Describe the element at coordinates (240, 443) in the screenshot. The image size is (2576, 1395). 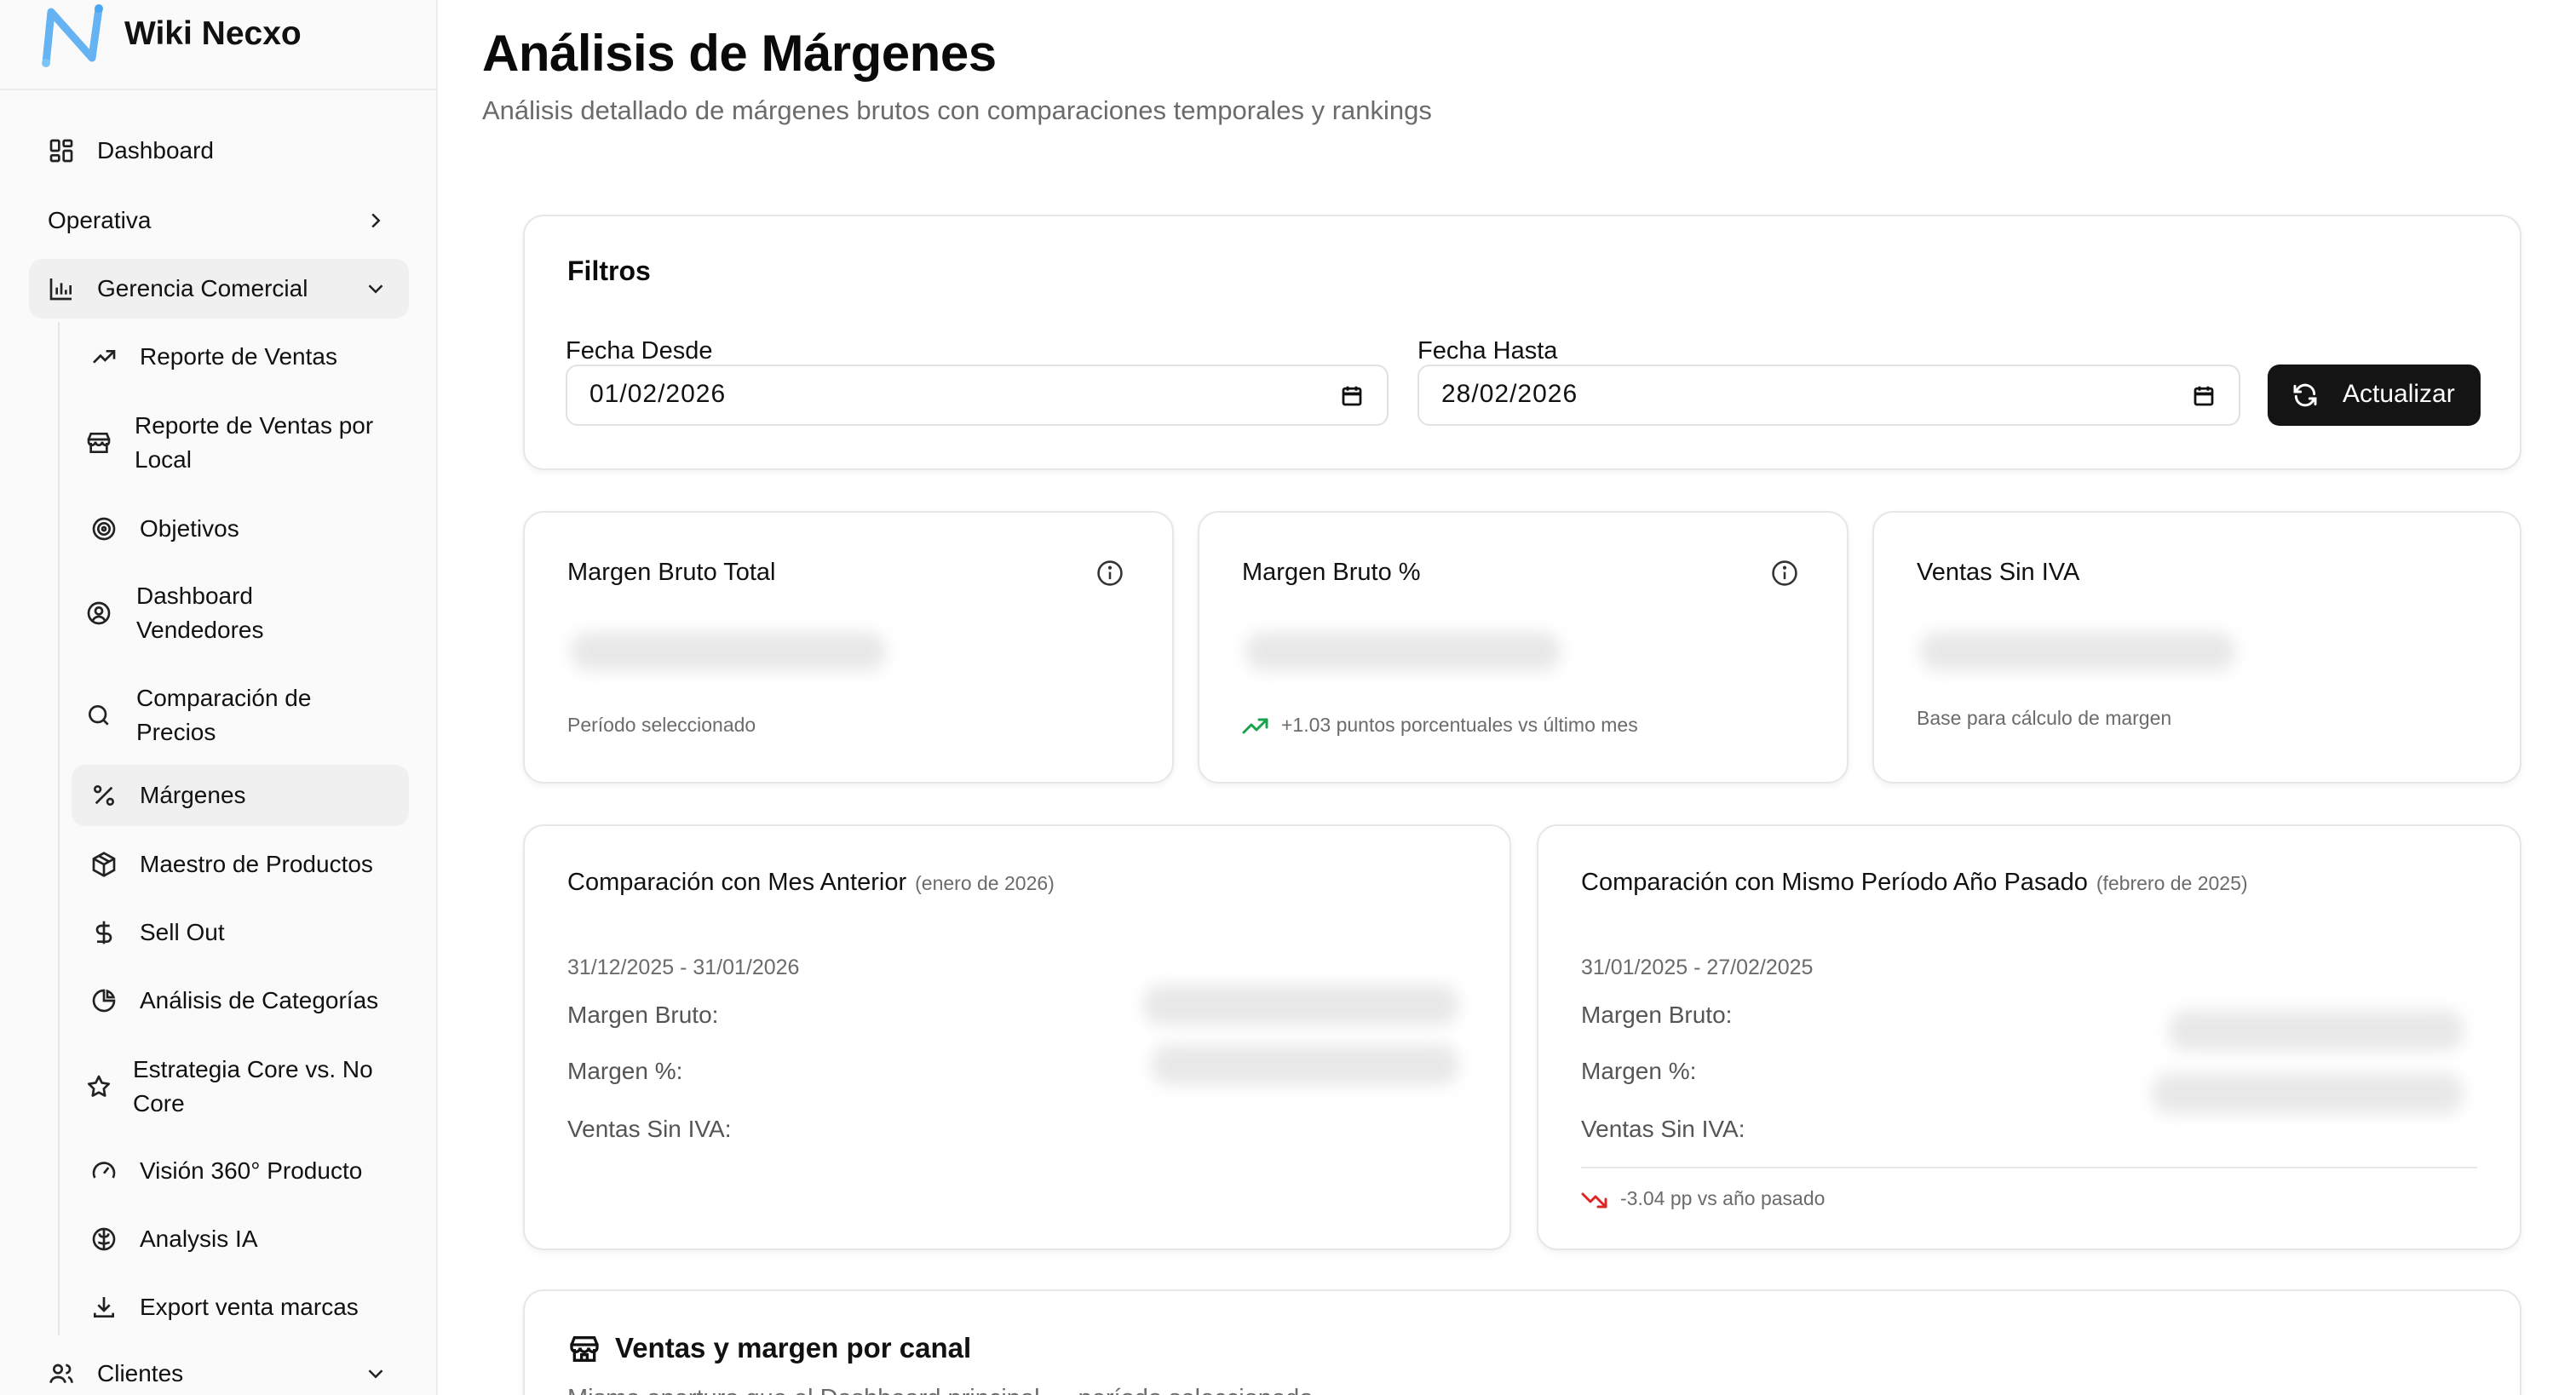
I see `sidebar-item-reporte-ventas-local: Reporte de Ventas por Local` at that location.